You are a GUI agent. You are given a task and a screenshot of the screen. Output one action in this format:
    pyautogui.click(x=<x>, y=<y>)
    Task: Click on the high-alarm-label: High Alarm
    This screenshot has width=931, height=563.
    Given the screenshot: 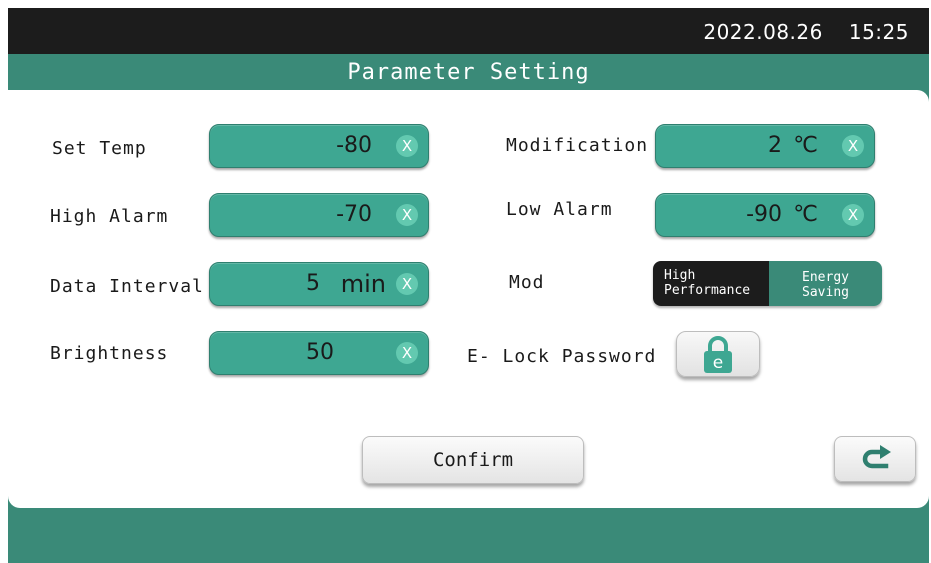 What is the action you would take?
    pyautogui.click(x=109, y=216)
    